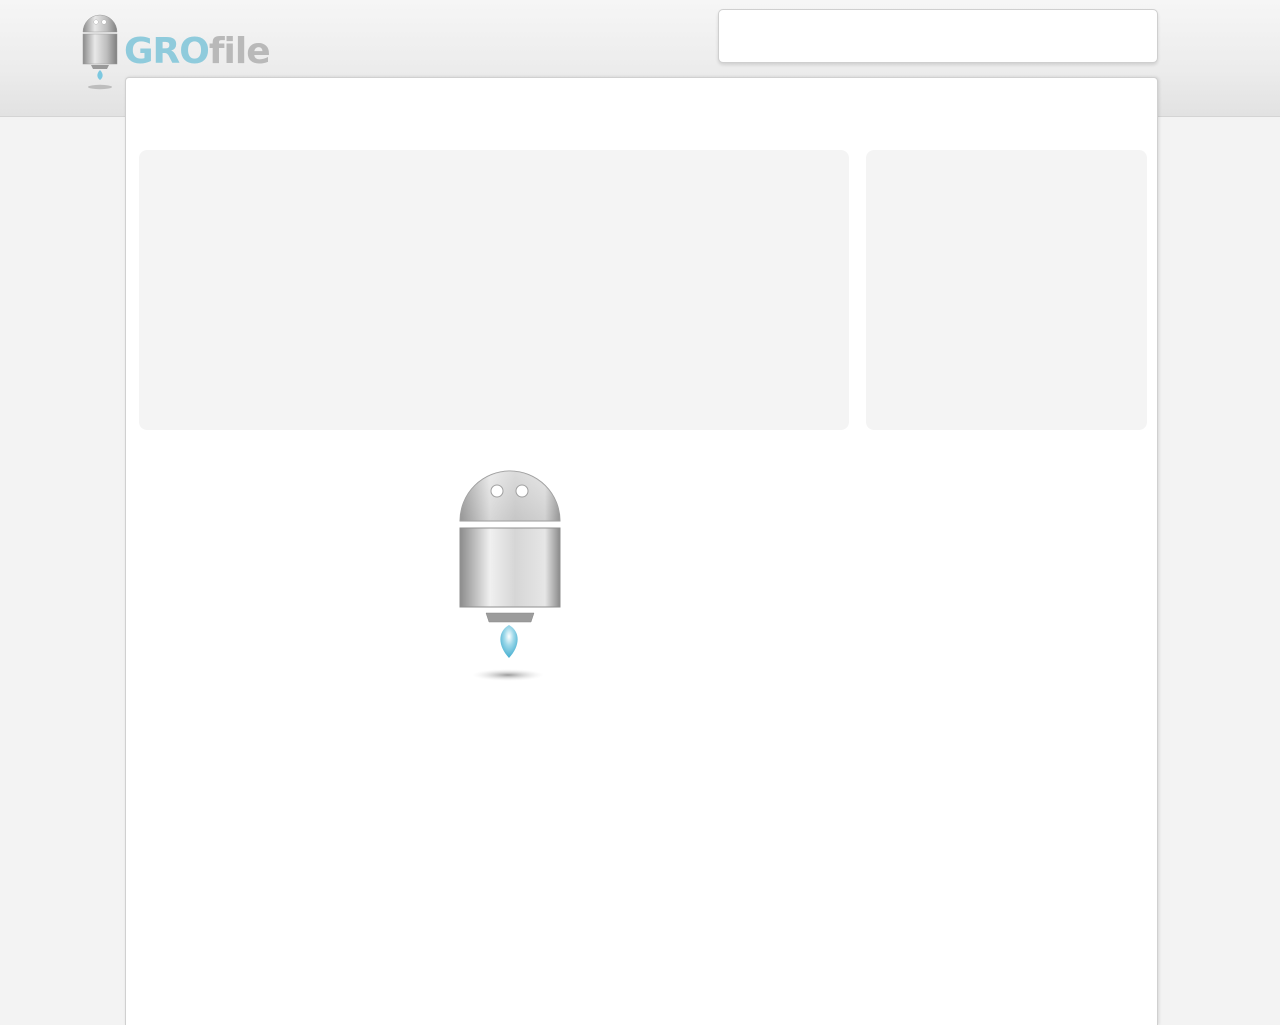 This screenshot has width=1280, height=1025. I want to click on sidebar-placeholder, so click(1006, 290).